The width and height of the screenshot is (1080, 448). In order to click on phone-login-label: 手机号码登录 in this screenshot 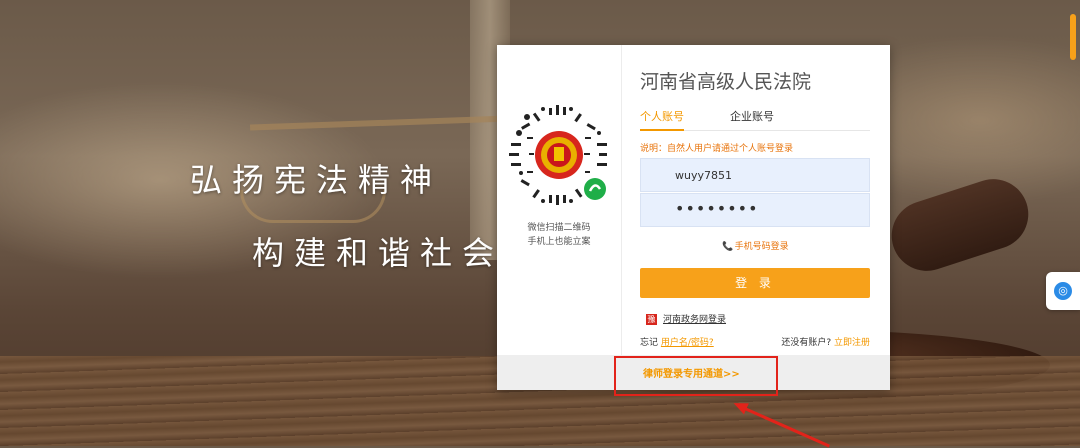, I will do `click(761, 247)`.